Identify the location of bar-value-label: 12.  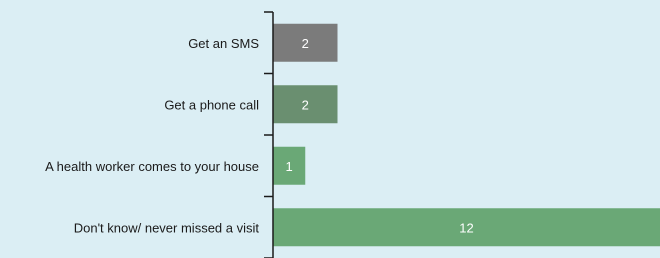
(466, 227).